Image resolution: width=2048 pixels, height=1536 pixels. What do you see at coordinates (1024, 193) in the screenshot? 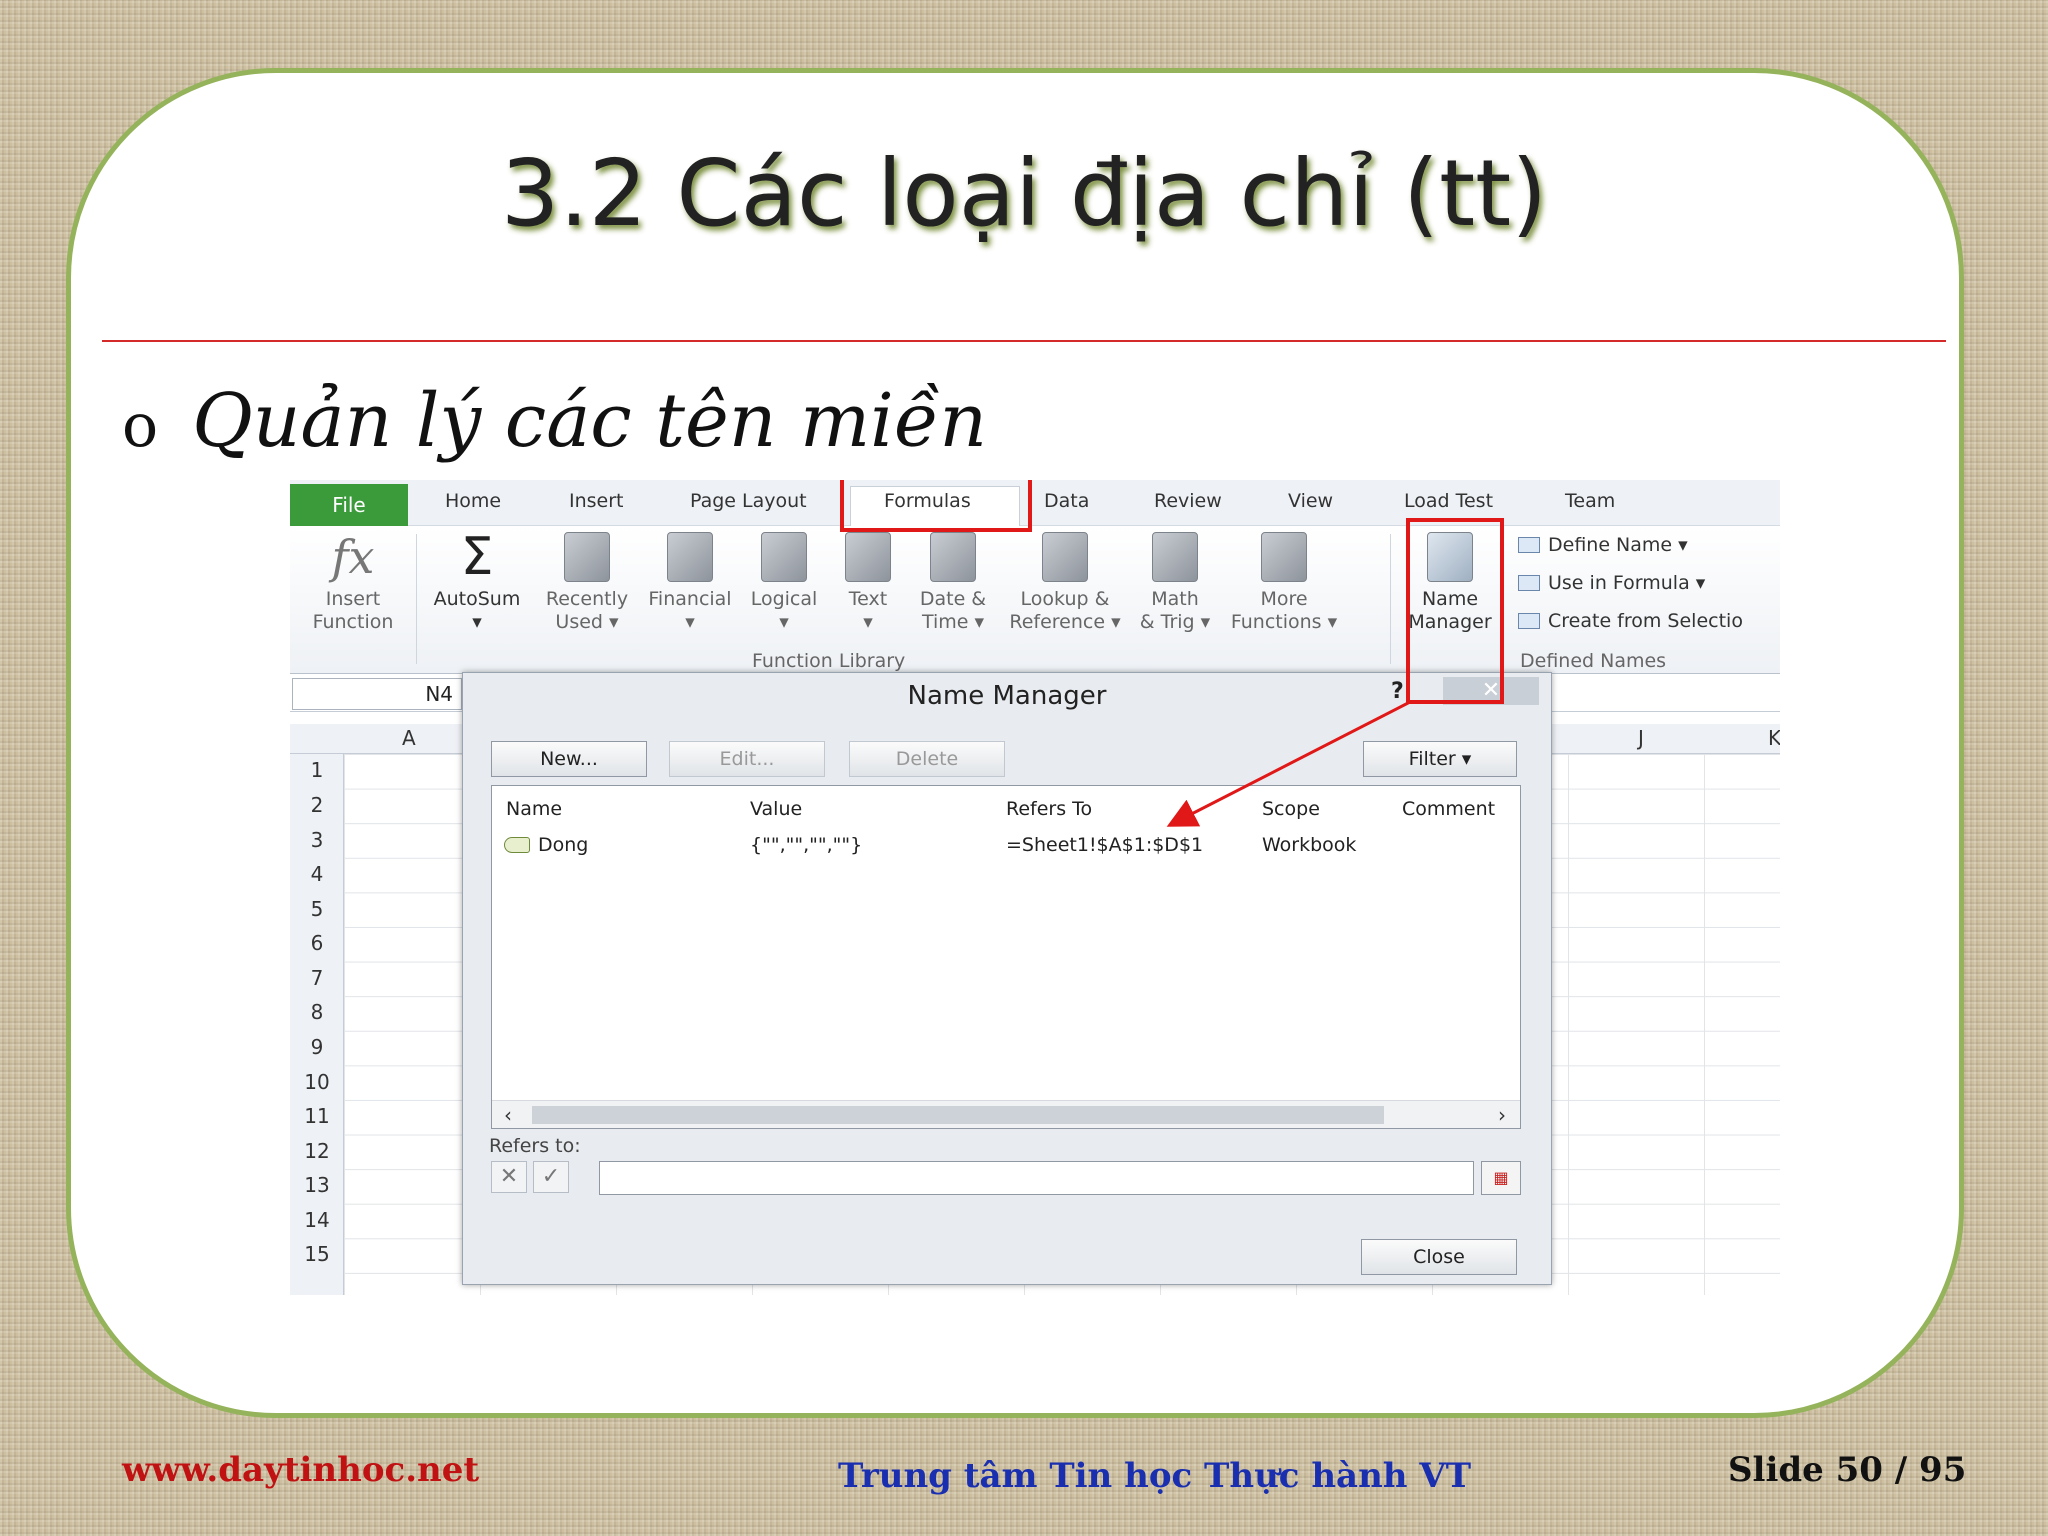
I see `slide-title: 3.2 Các loại địa chỉ (tt)` at bounding box center [1024, 193].